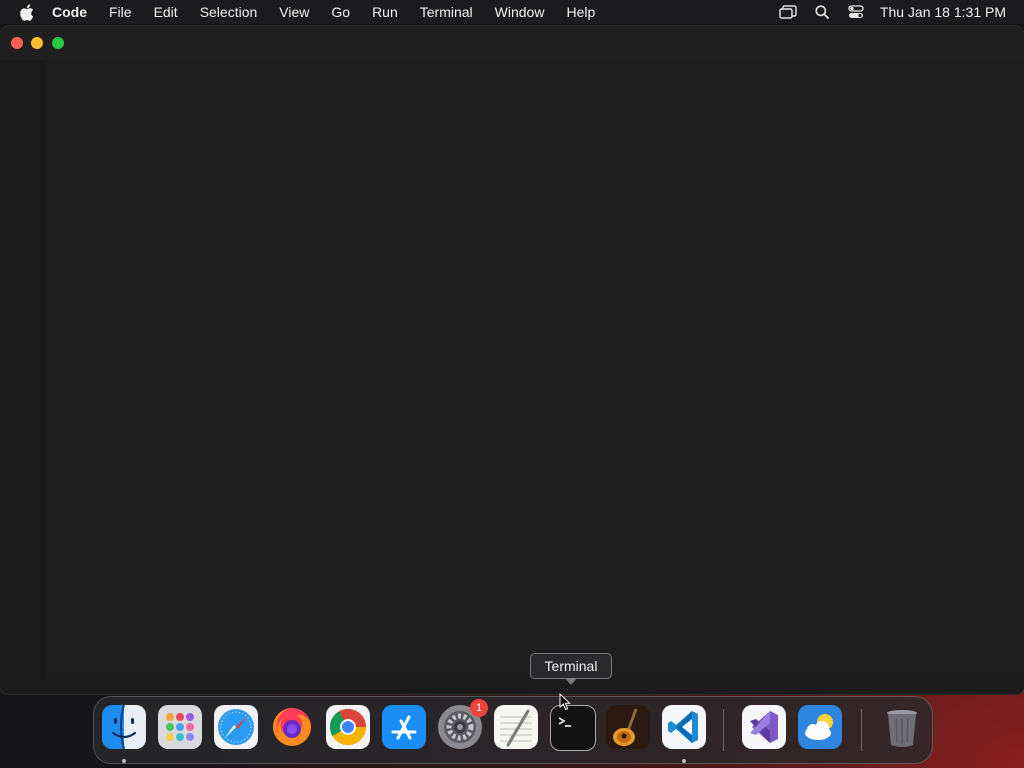  I want to click on dock-app-textedit, so click(516, 727).